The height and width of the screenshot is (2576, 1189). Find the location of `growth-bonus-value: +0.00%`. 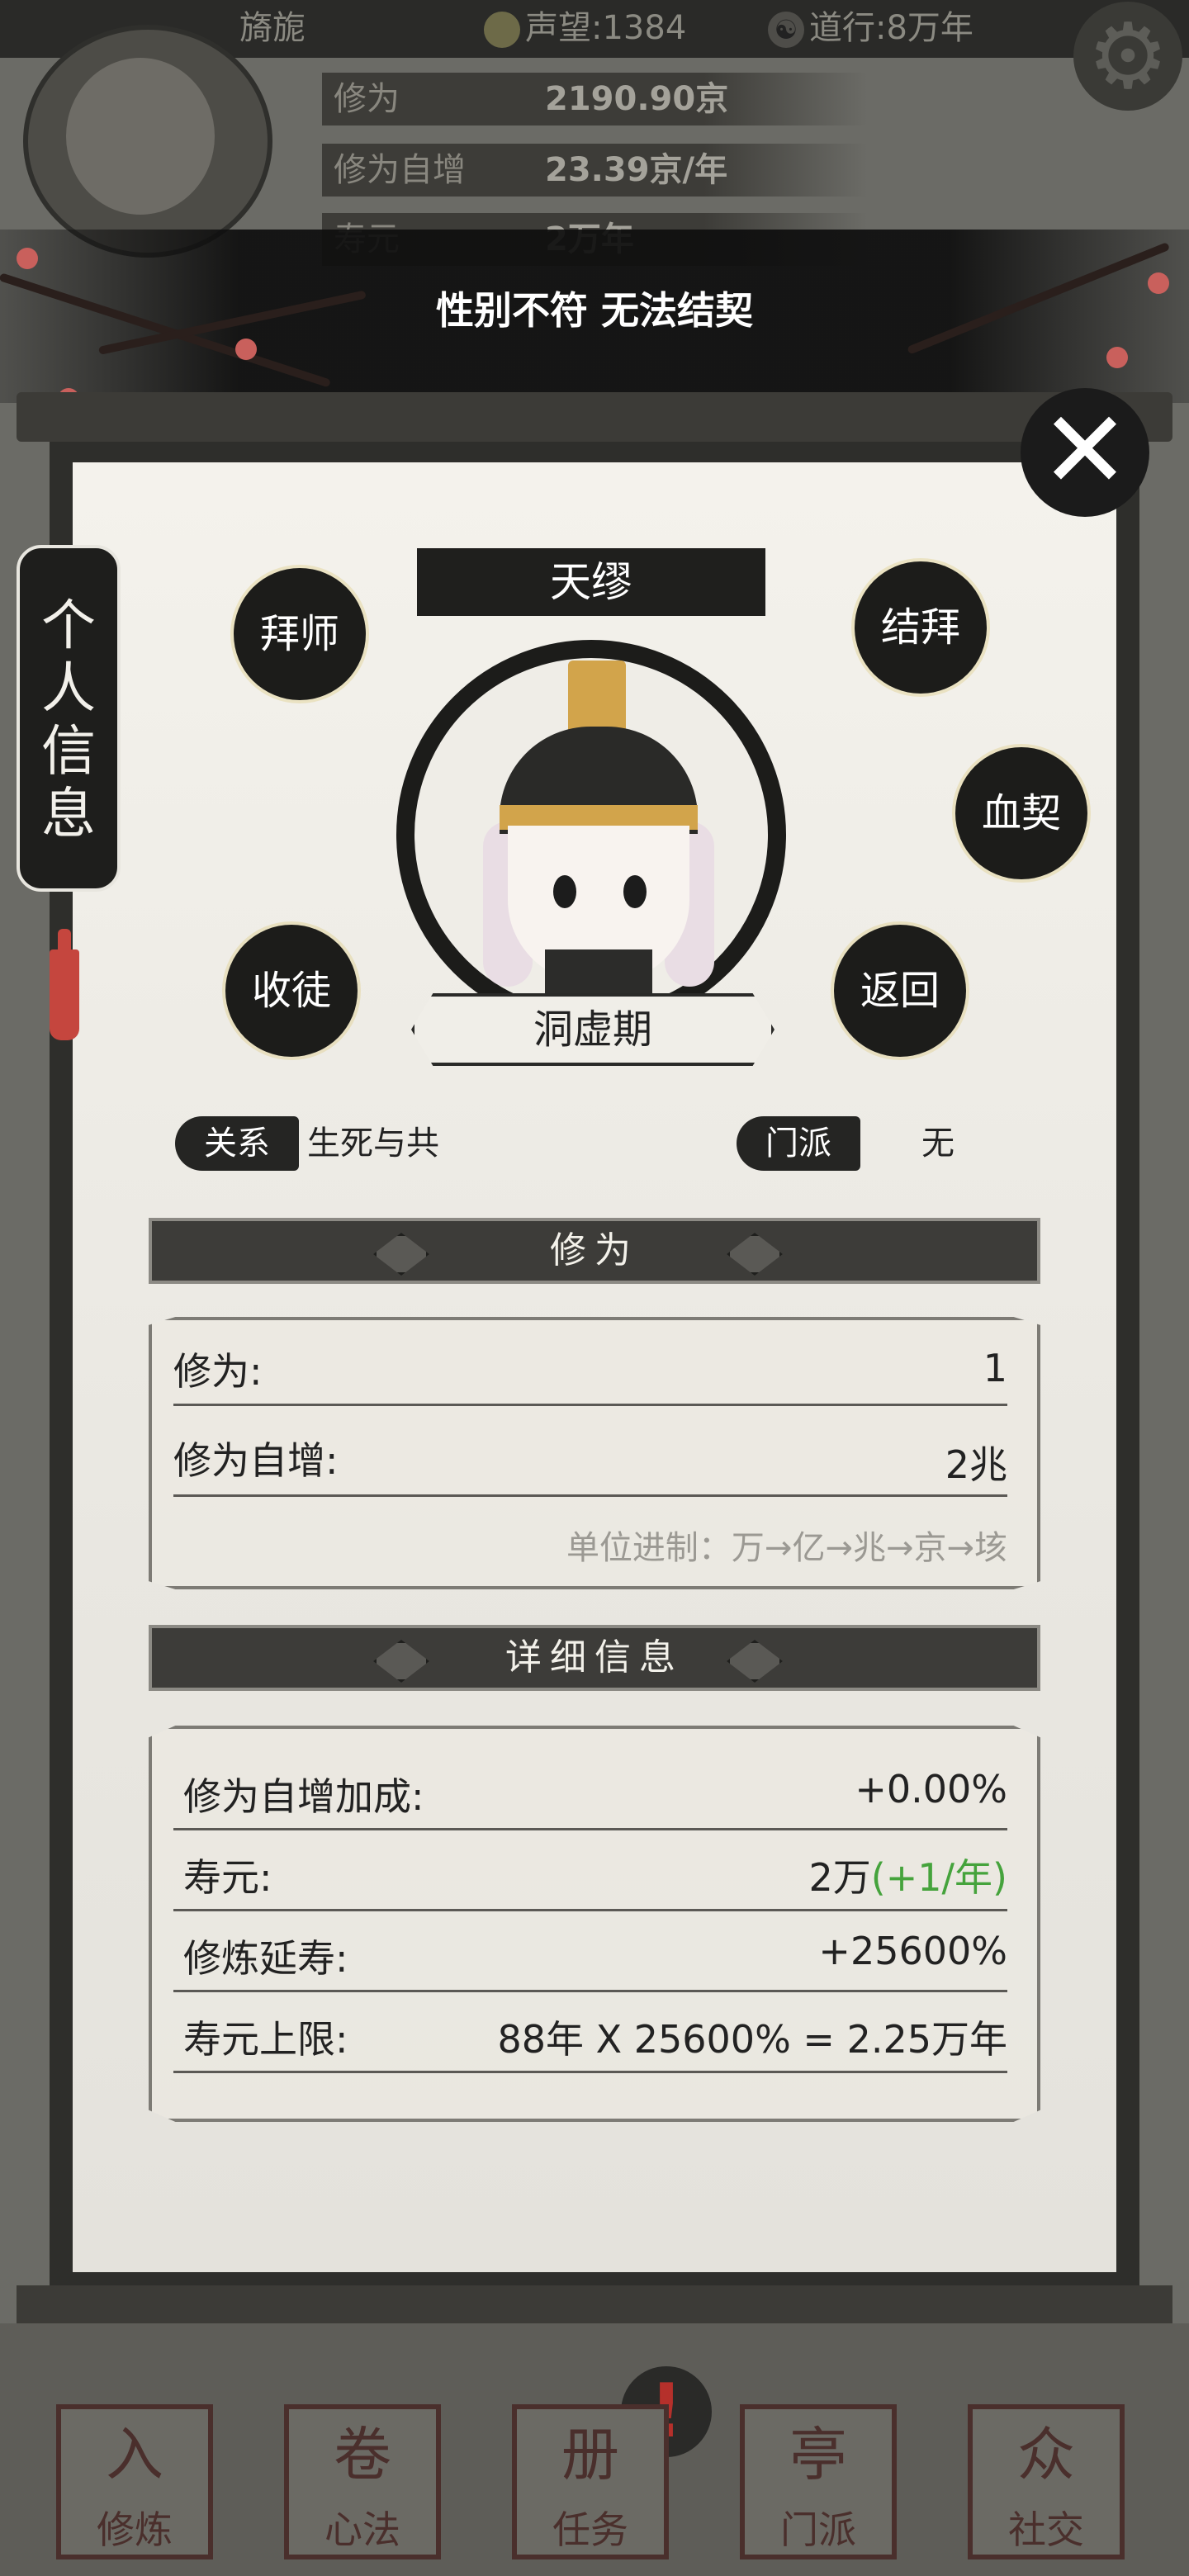

growth-bonus-value: +0.00% is located at coordinates (931, 1789).